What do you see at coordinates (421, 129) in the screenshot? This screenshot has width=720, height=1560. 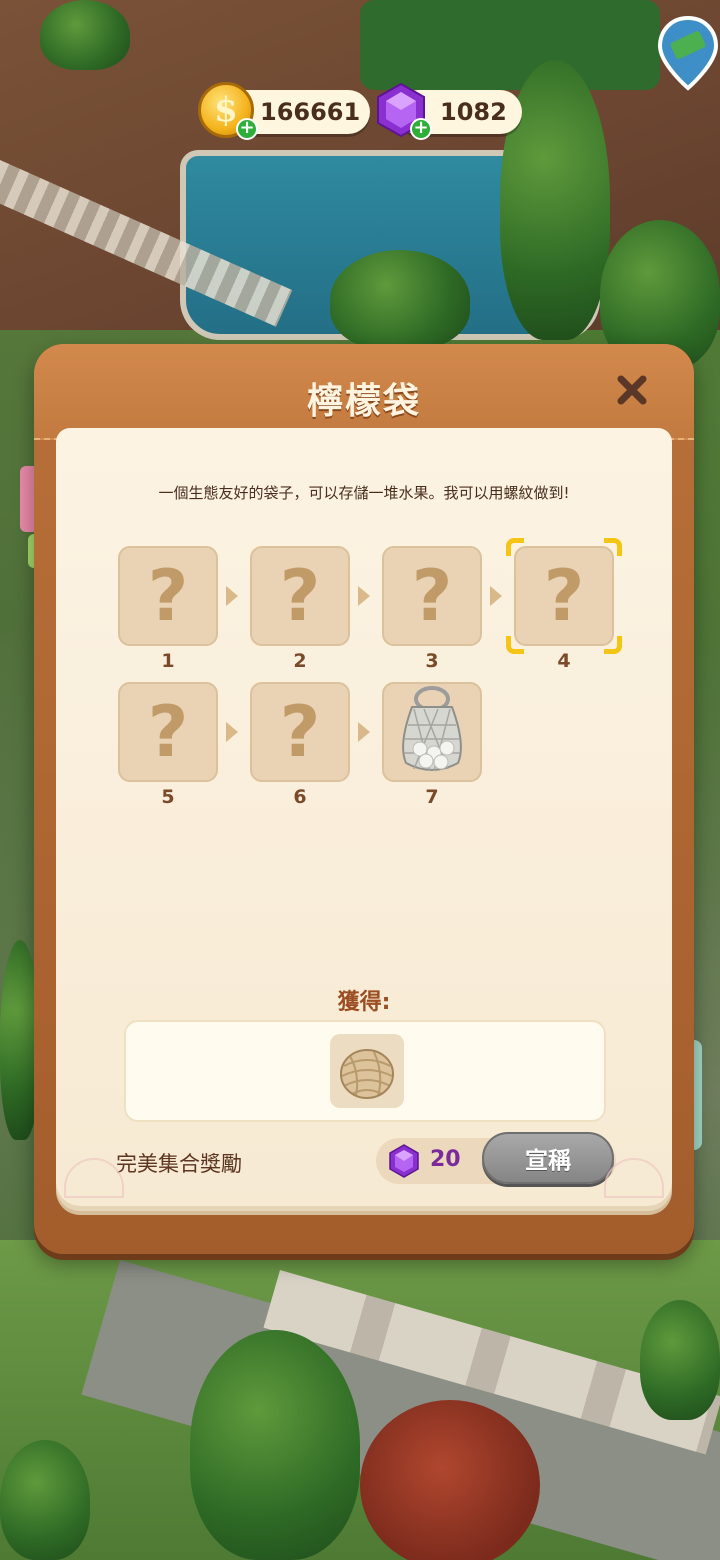 I see `add-gems-icon: +` at bounding box center [421, 129].